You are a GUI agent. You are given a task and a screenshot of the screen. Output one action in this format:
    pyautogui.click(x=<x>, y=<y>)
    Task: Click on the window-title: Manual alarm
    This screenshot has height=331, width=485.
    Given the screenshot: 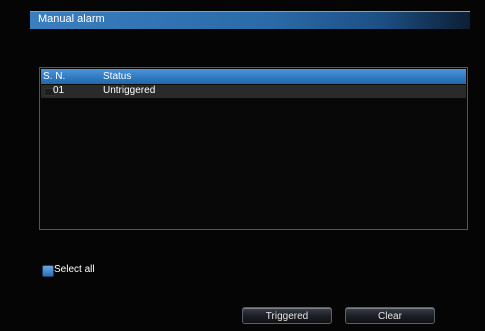 What is the action you would take?
    pyautogui.click(x=71, y=19)
    